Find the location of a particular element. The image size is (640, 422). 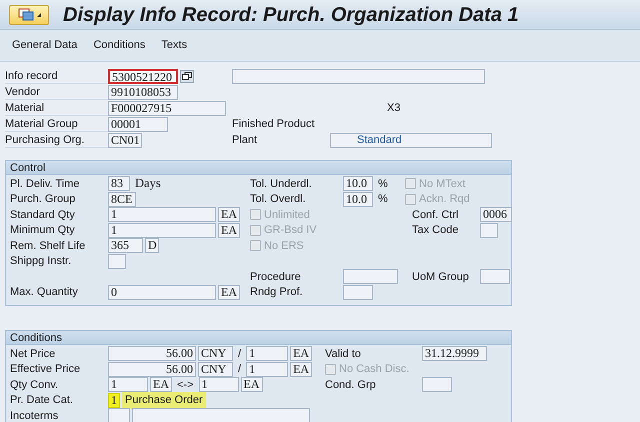

menu-button is located at coordinates (29, 14).